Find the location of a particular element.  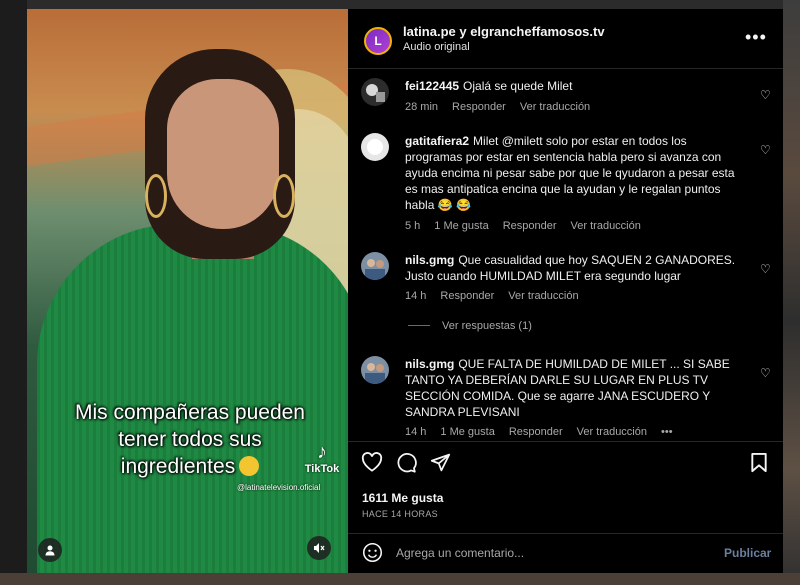

comment-meta: 28 min Responder Ver traducción is located at coordinates (504, 107).